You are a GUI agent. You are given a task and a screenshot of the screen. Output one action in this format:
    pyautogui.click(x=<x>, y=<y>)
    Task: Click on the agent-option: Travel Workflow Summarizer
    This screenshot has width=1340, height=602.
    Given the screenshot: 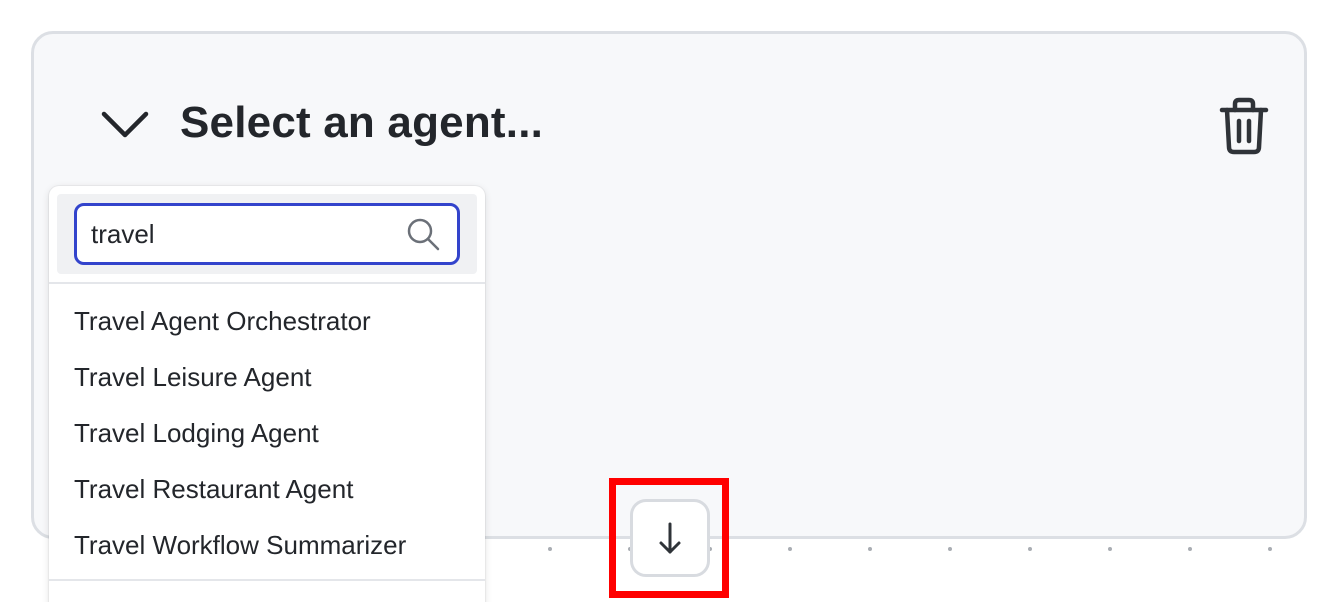 What is the action you would take?
    pyautogui.click(x=267, y=545)
    